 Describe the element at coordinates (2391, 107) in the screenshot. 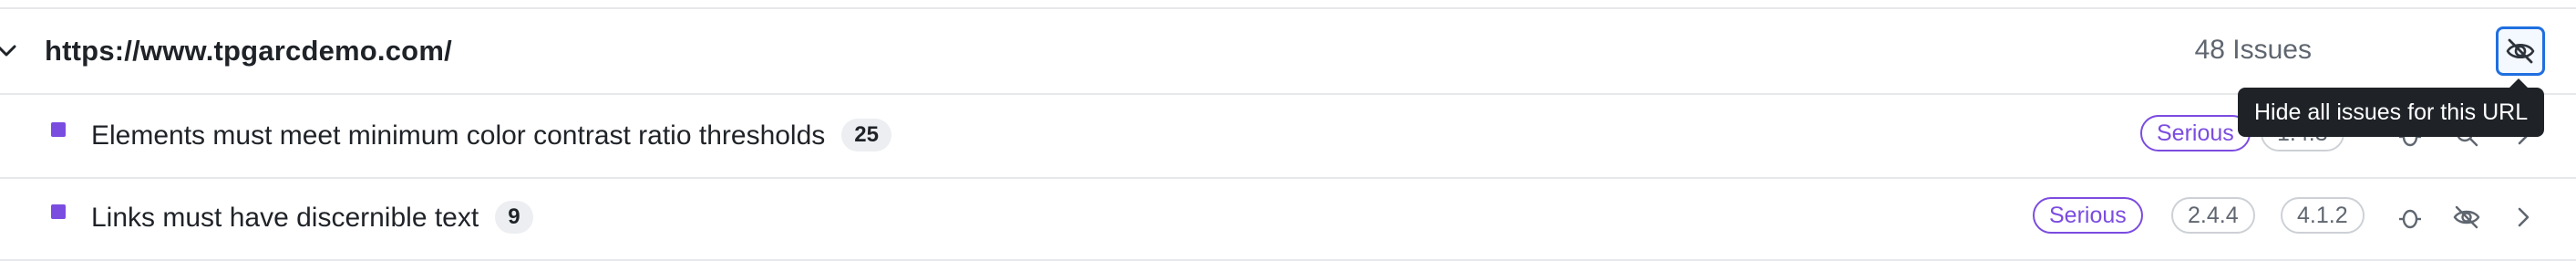

I see `tooltip-hide-issues: Hide all issues for this URL` at that location.